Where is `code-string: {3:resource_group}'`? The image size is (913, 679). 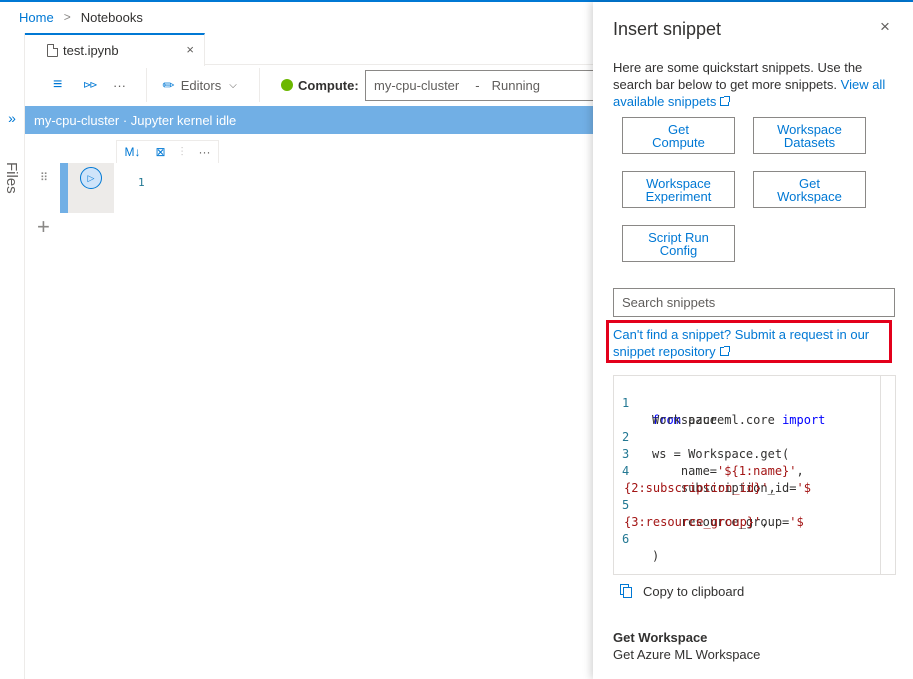 code-string: {3:resource_group}' is located at coordinates (693, 522).